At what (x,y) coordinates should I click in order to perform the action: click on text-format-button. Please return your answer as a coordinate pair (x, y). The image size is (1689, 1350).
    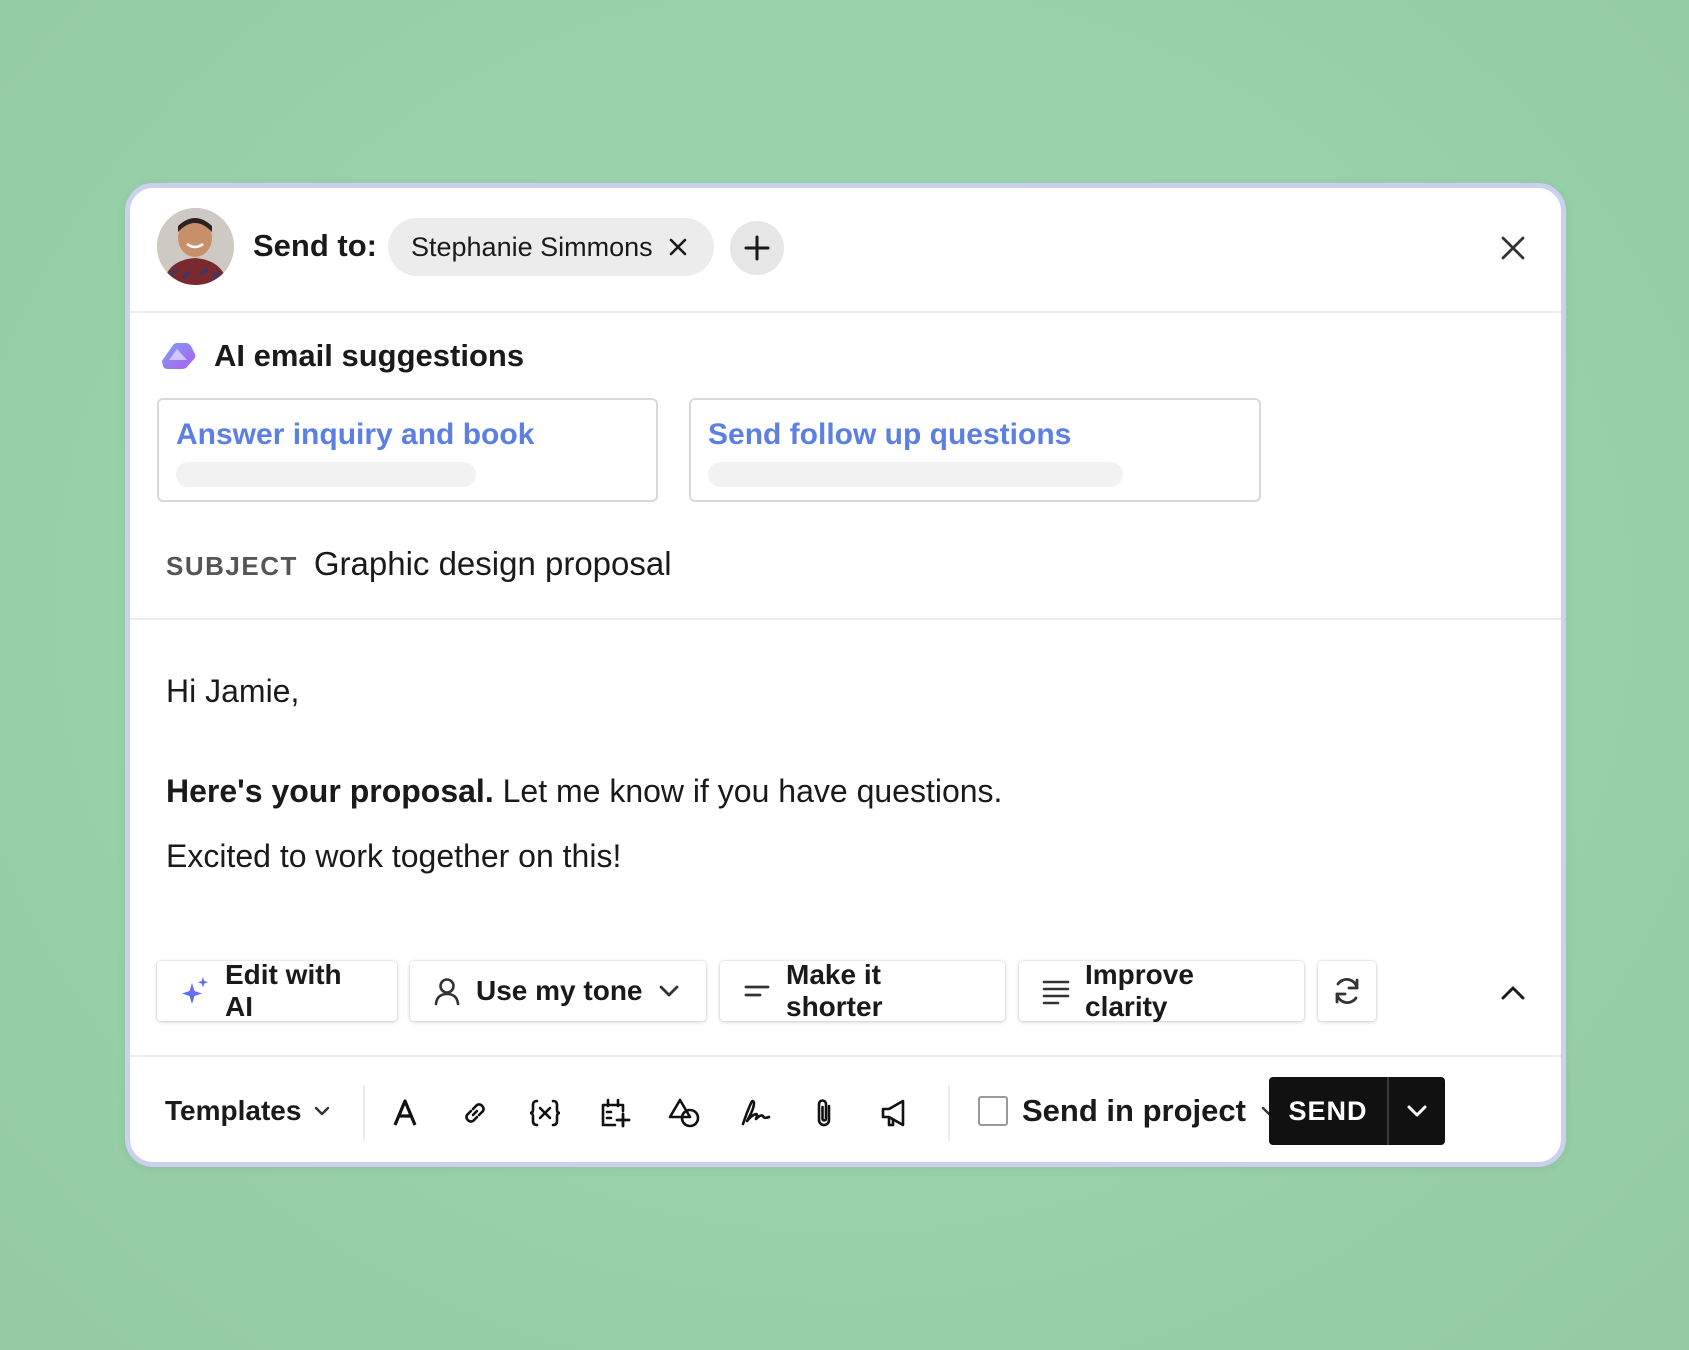
    Looking at the image, I should click on (405, 1113).